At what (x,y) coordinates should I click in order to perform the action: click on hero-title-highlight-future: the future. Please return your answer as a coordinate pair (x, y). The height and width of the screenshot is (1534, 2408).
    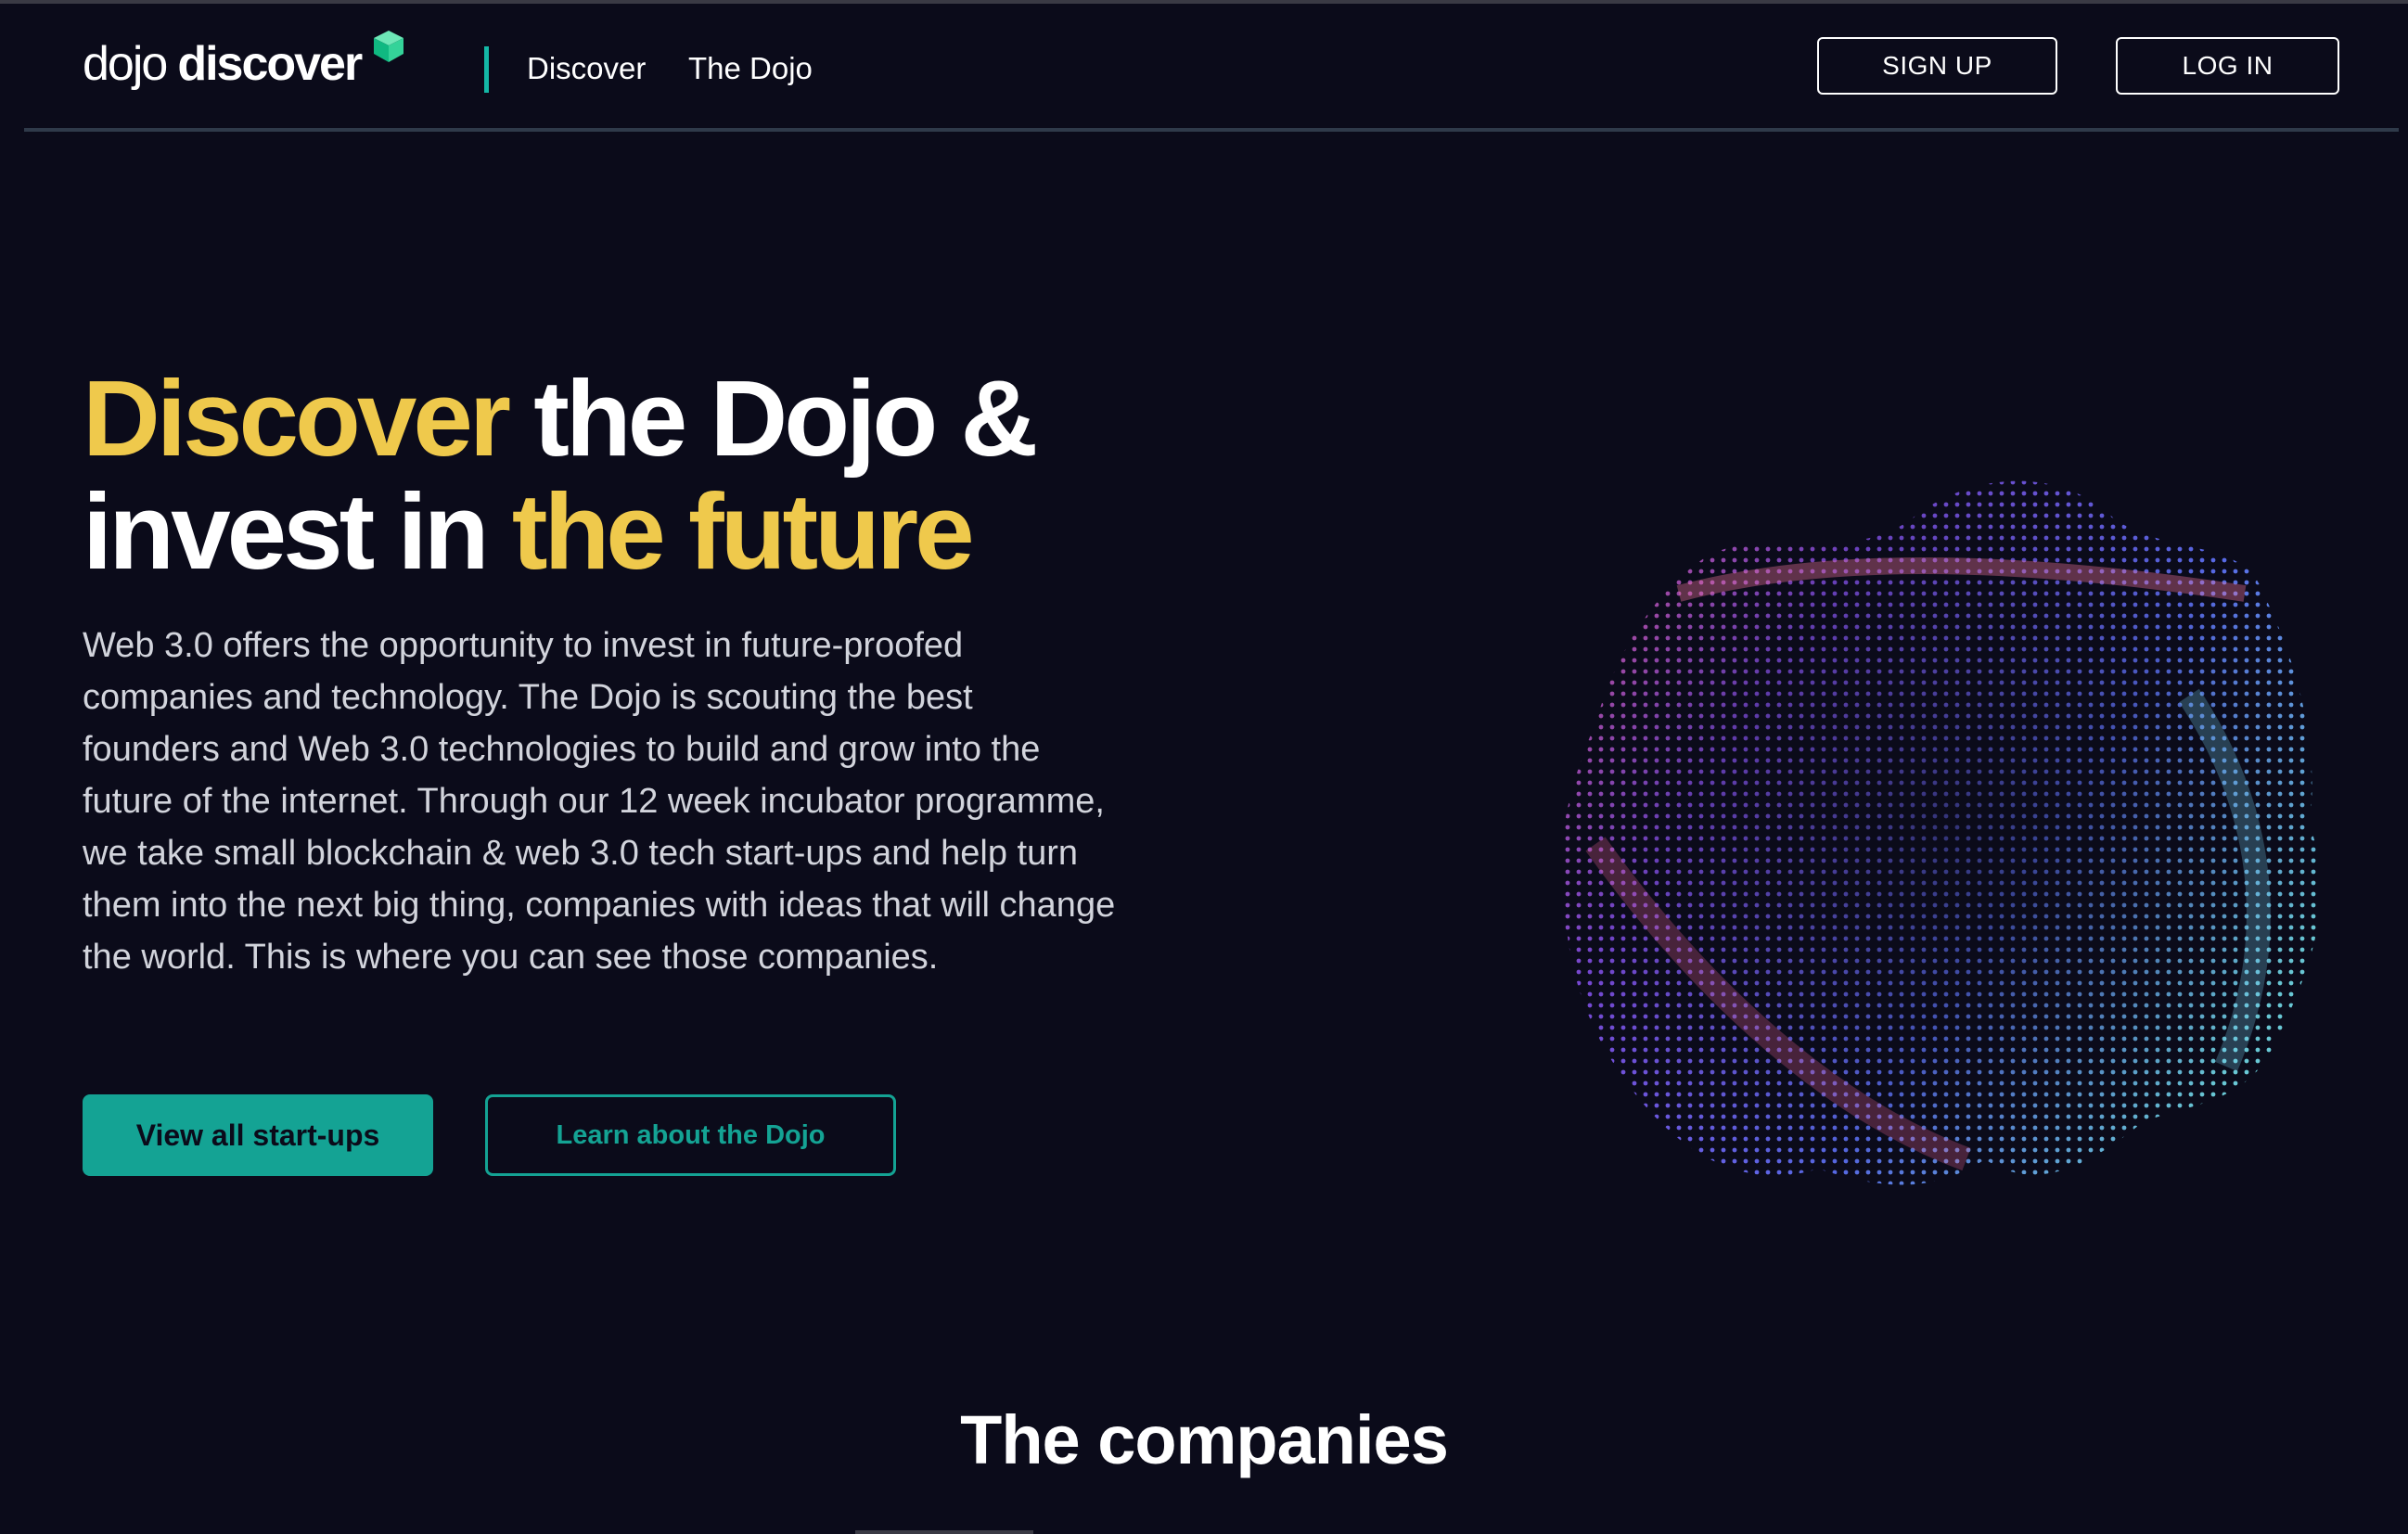
    Looking at the image, I should click on (743, 531).